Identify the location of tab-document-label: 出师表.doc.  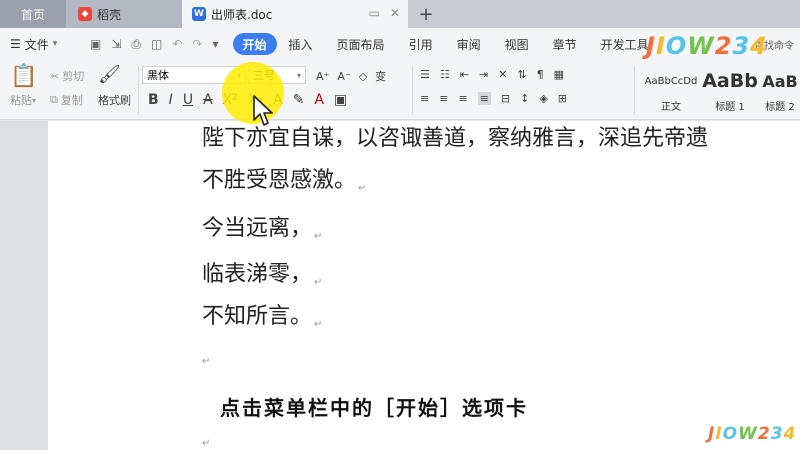
(242, 14).